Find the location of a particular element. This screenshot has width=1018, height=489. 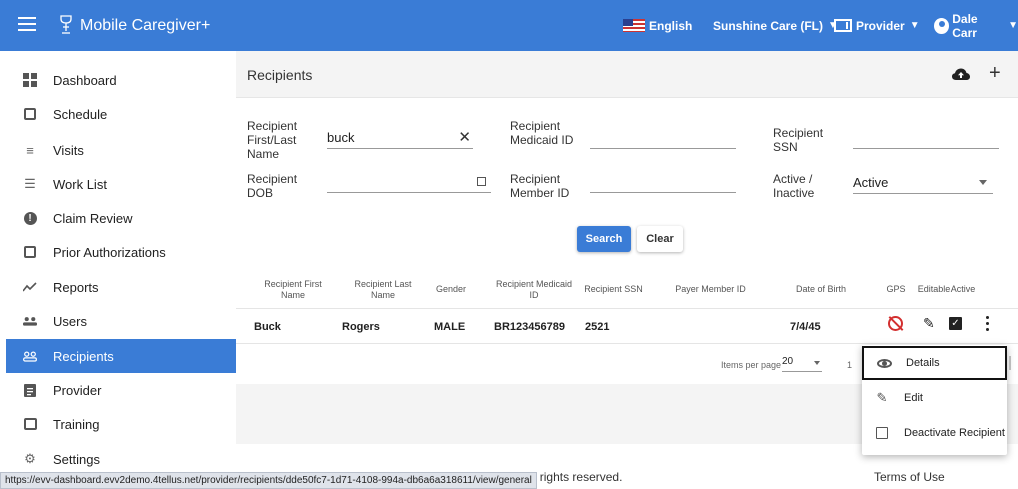

search-button: Search is located at coordinates (604, 239).